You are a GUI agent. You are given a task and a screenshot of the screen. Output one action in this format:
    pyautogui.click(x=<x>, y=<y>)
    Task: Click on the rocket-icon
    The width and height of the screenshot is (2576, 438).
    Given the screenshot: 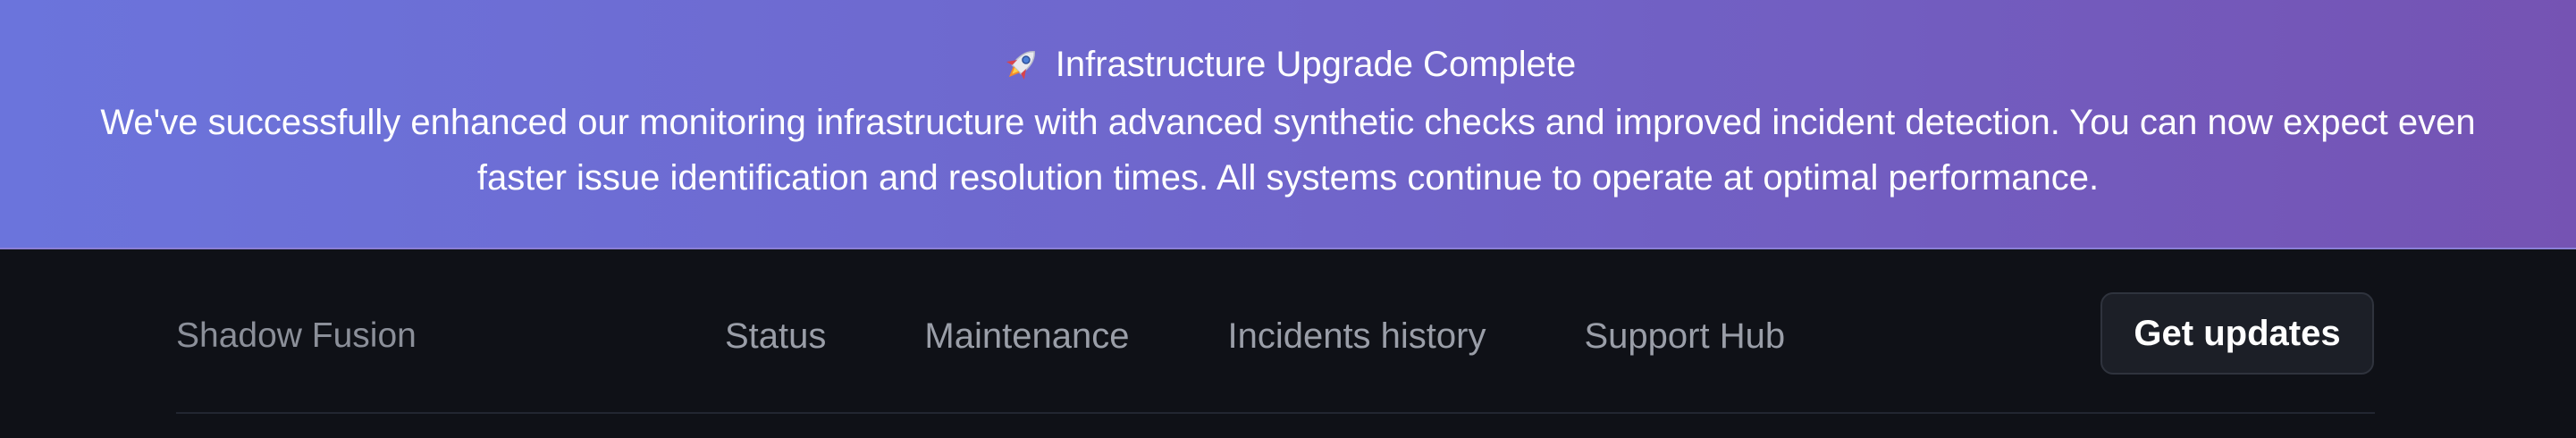 What is the action you would take?
    pyautogui.click(x=1022, y=64)
    